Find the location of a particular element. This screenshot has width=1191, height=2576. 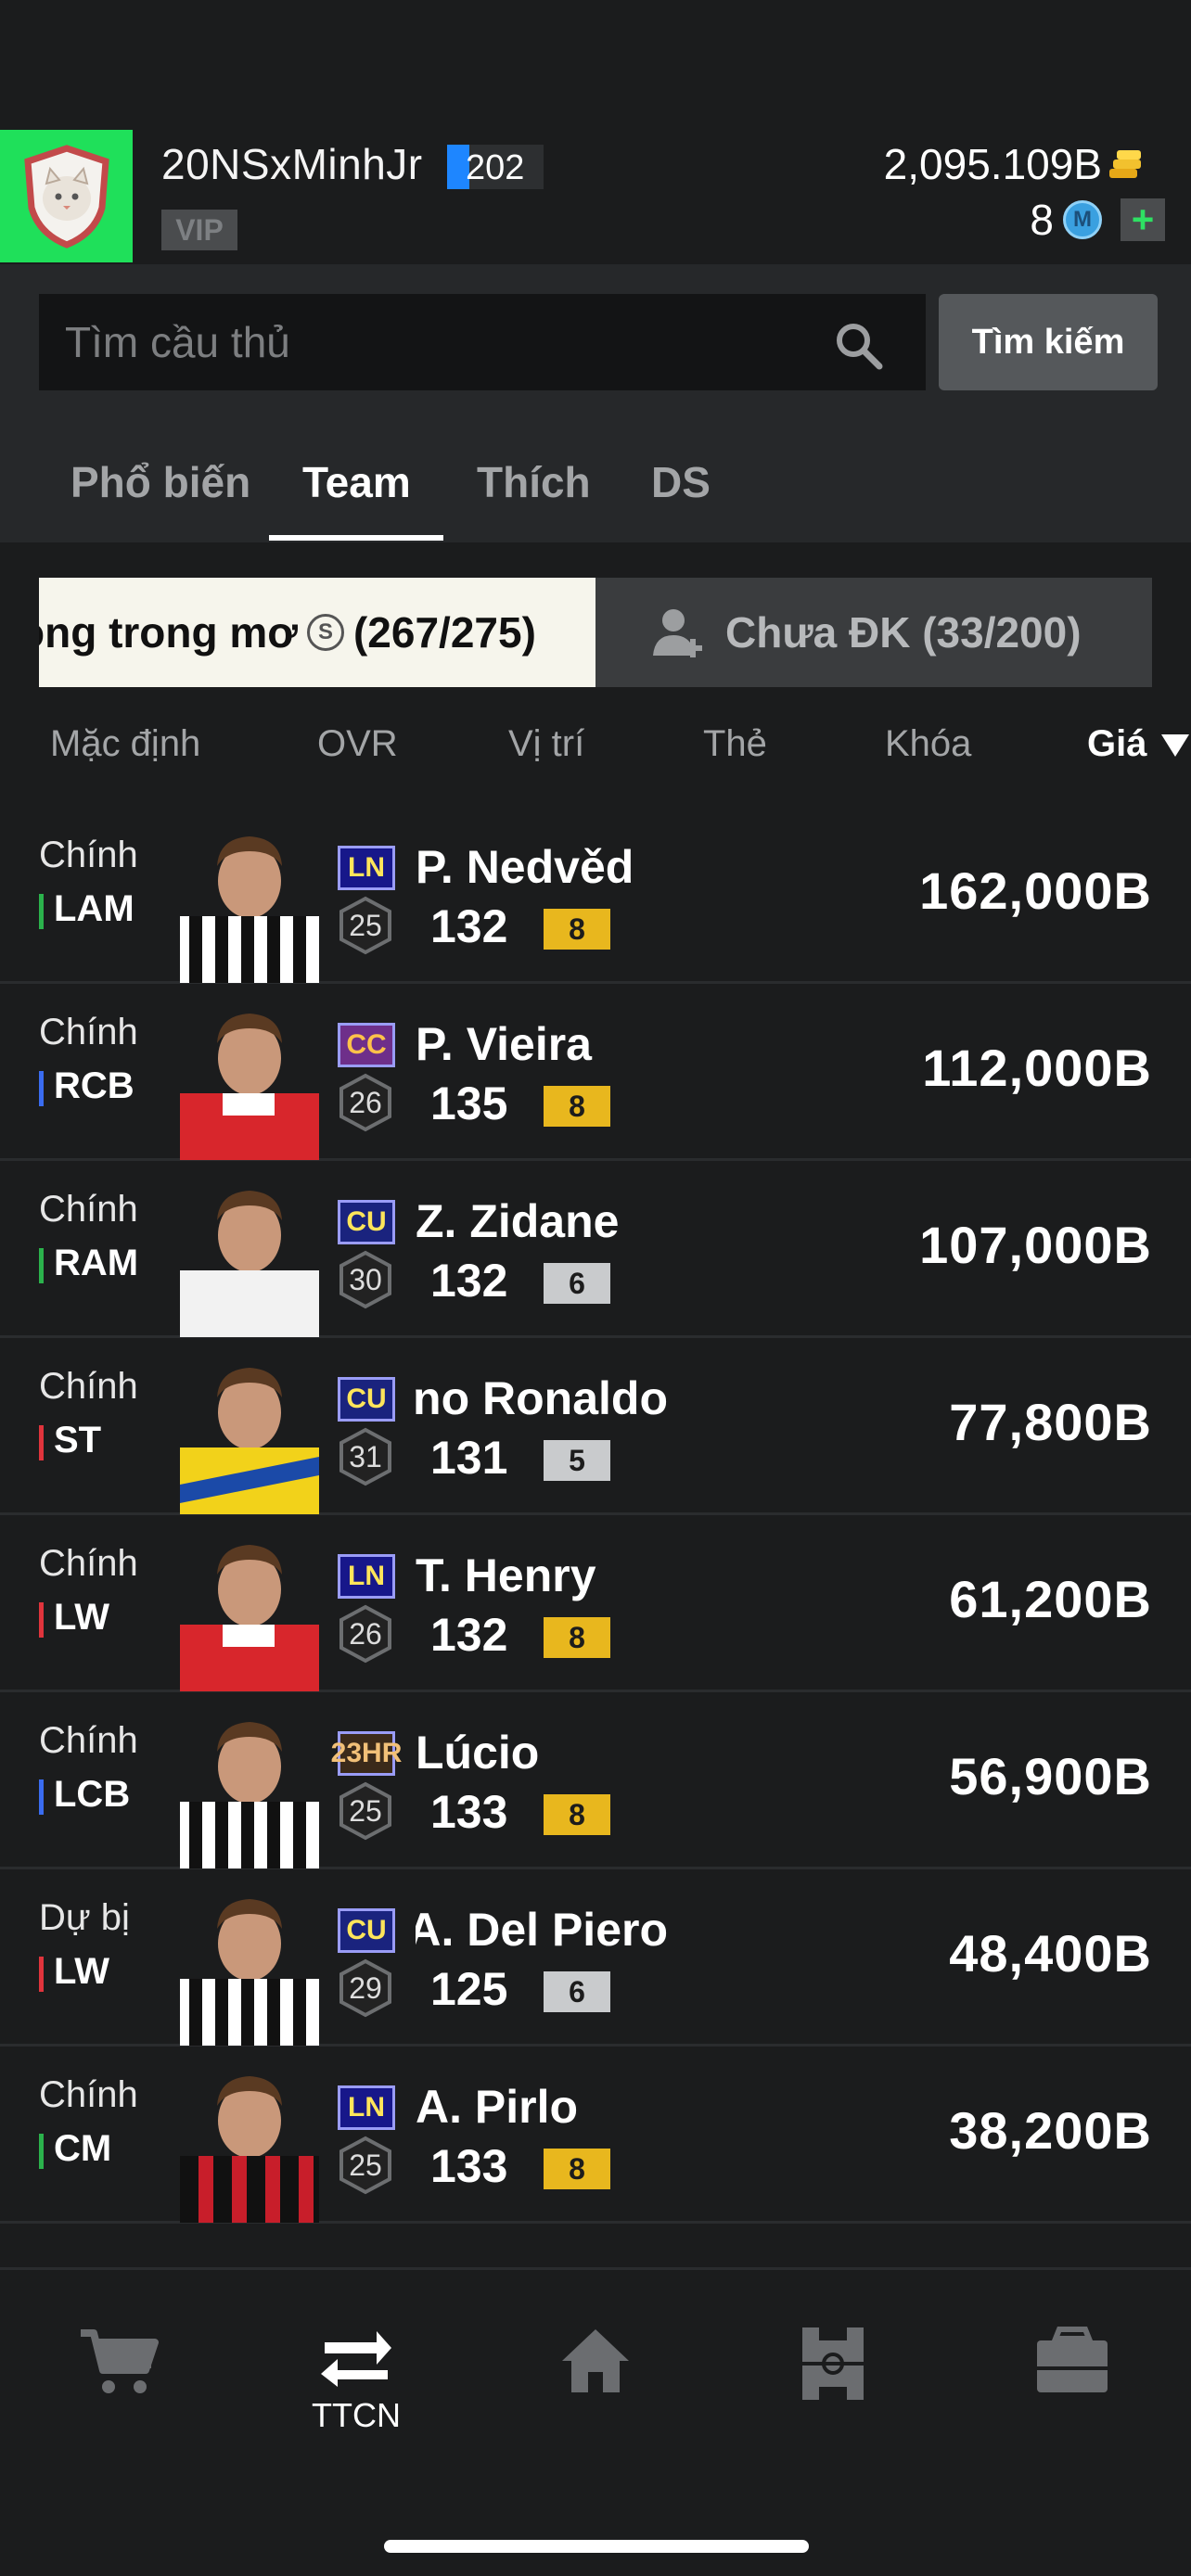

player-ovr: 131 is located at coordinates (469, 1458).